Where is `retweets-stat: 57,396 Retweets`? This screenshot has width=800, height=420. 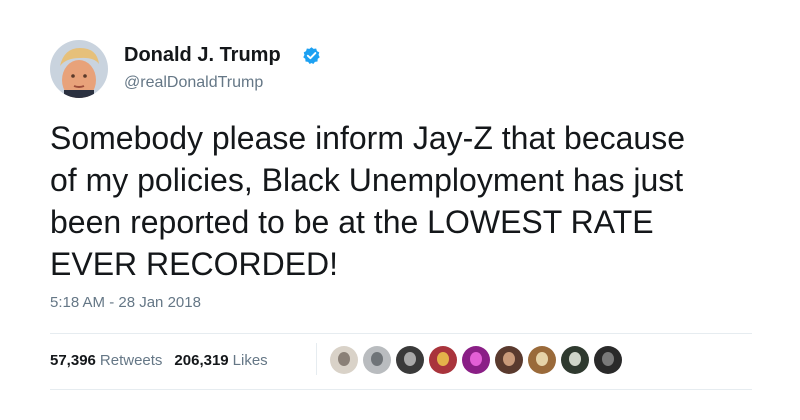
retweets-stat: 57,396 Retweets is located at coordinates (106, 360).